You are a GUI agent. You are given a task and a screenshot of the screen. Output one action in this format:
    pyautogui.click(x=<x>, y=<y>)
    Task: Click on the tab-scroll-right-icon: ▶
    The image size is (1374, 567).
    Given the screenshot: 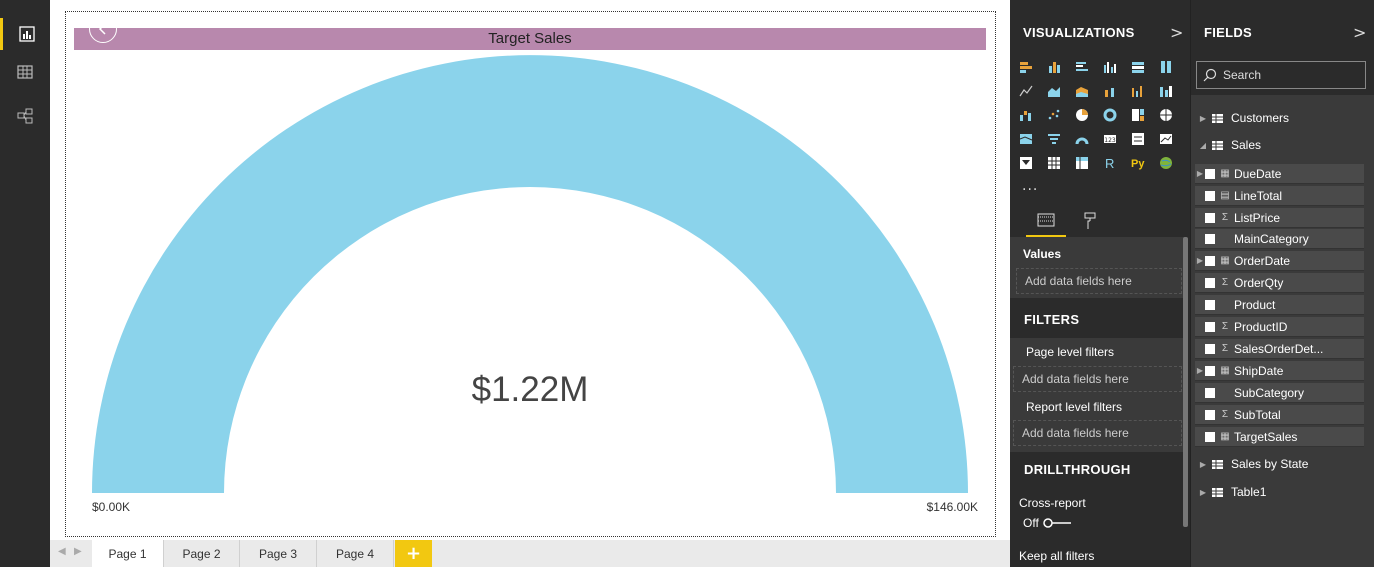 What is the action you would take?
    pyautogui.click(x=78, y=551)
    